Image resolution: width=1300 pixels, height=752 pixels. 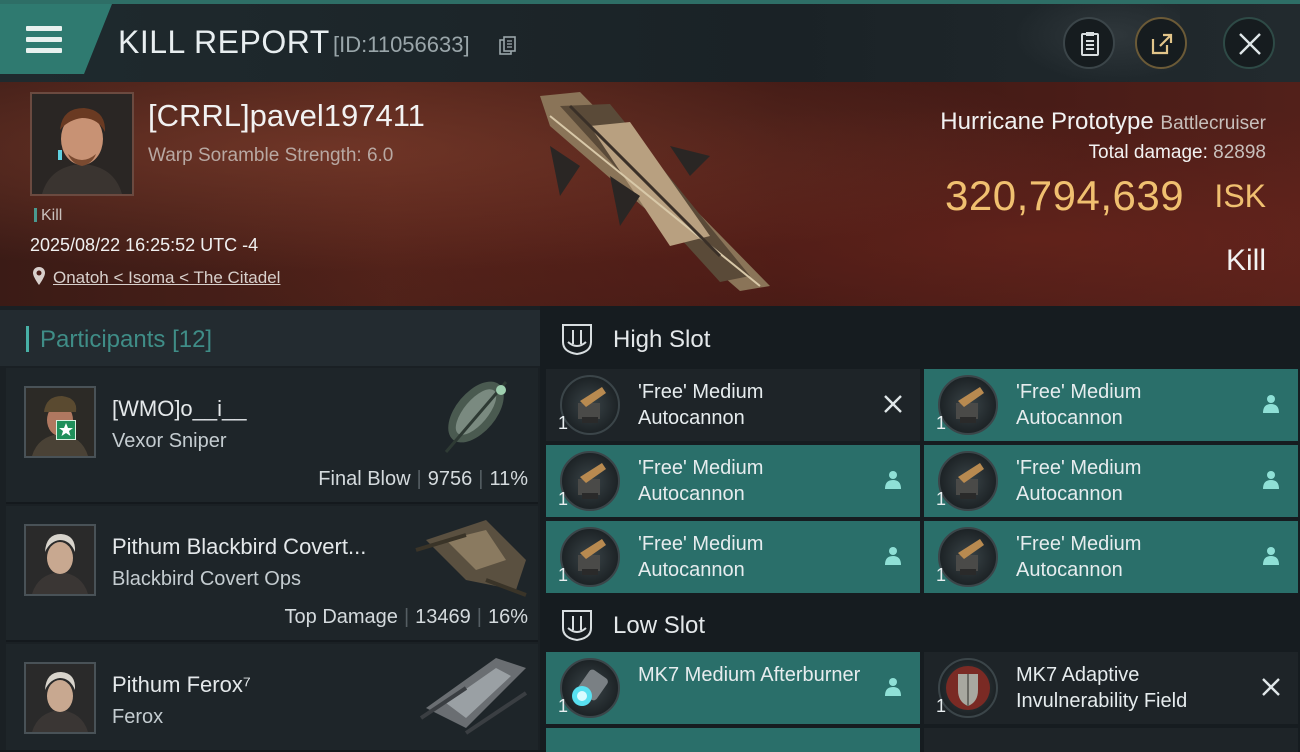 I want to click on result-label: Kill, so click(x=1245, y=260).